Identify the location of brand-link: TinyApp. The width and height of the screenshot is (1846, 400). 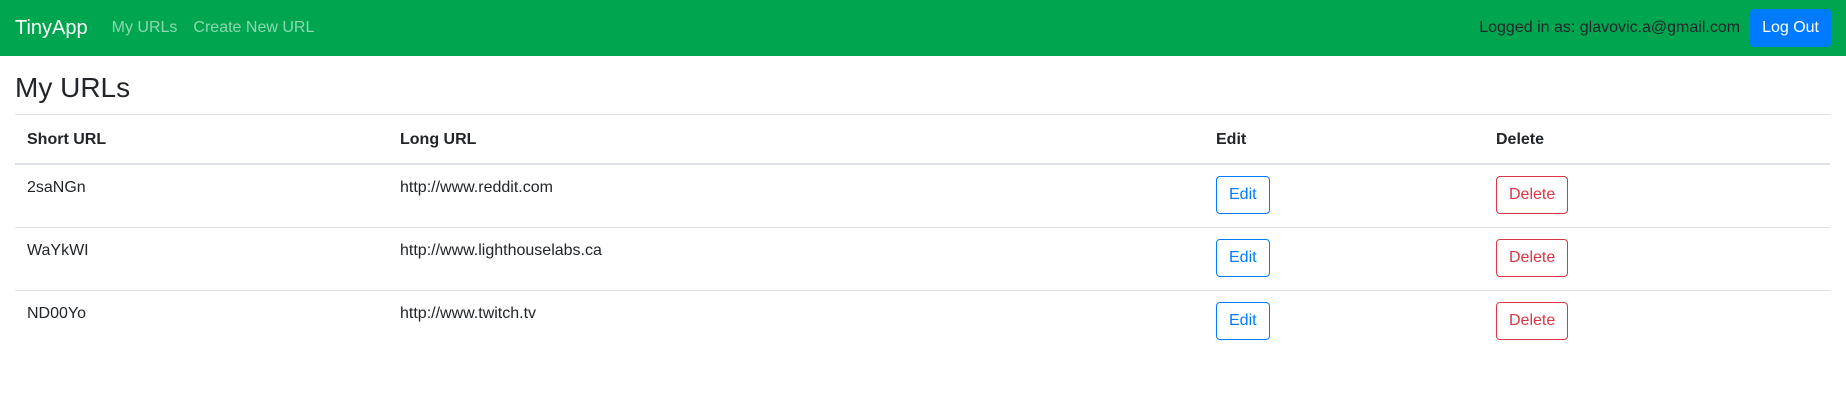
(51, 28).